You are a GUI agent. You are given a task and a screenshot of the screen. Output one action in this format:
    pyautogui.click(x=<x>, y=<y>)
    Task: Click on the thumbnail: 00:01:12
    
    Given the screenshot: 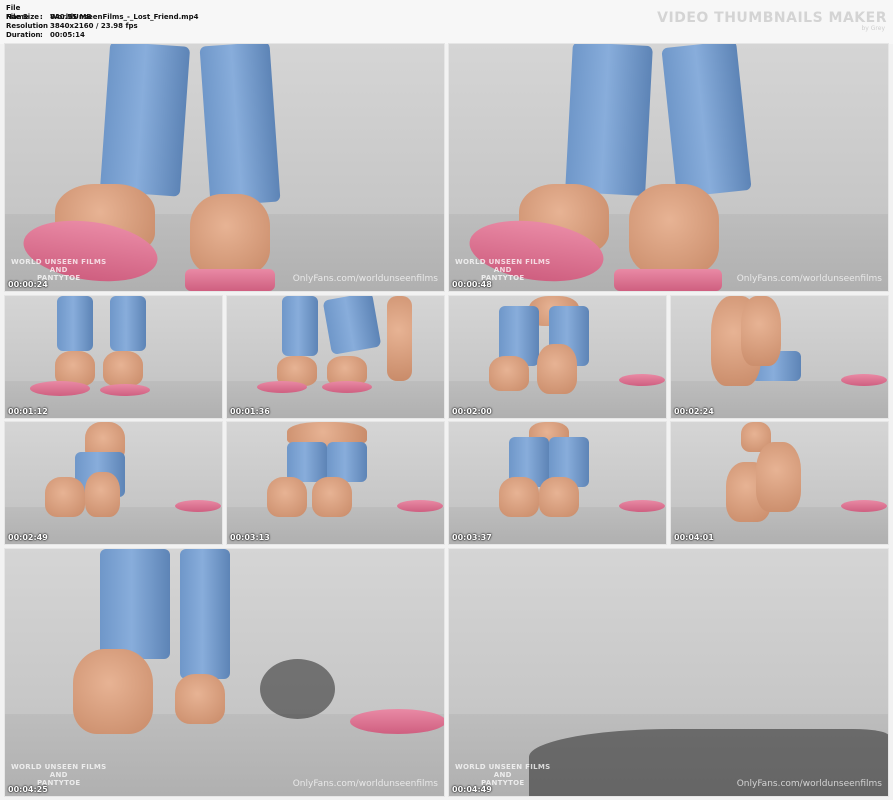 What is the action you would take?
    pyautogui.click(x=113, y=357)
    